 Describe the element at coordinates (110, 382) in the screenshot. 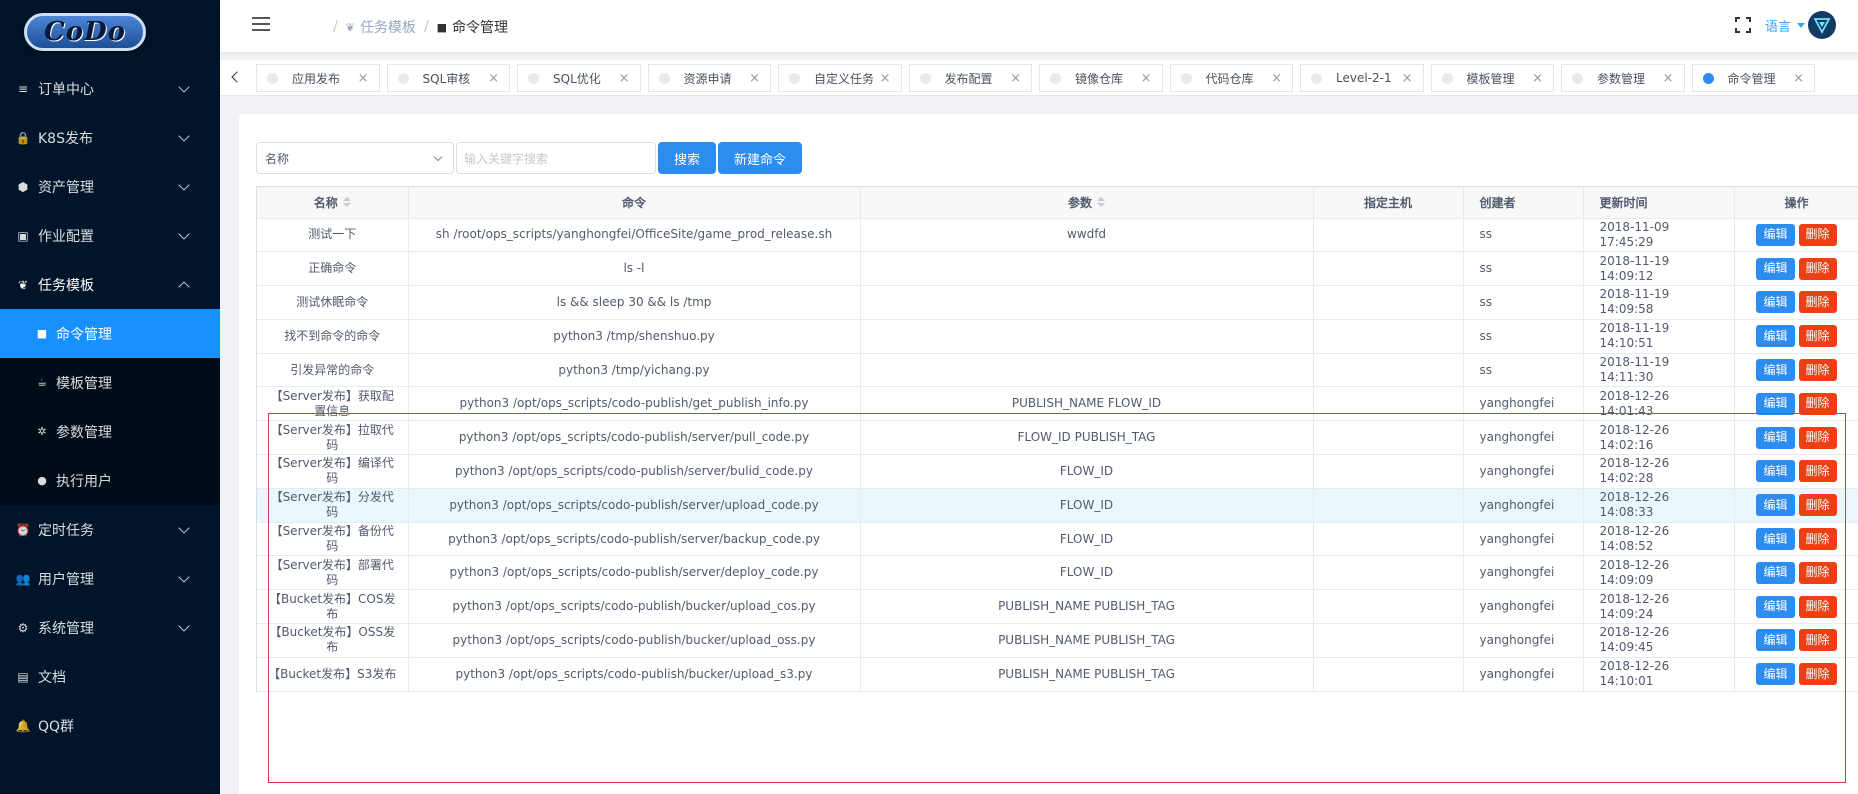

I see `sidebar-subitem: ☕ 模板管理` at that location.